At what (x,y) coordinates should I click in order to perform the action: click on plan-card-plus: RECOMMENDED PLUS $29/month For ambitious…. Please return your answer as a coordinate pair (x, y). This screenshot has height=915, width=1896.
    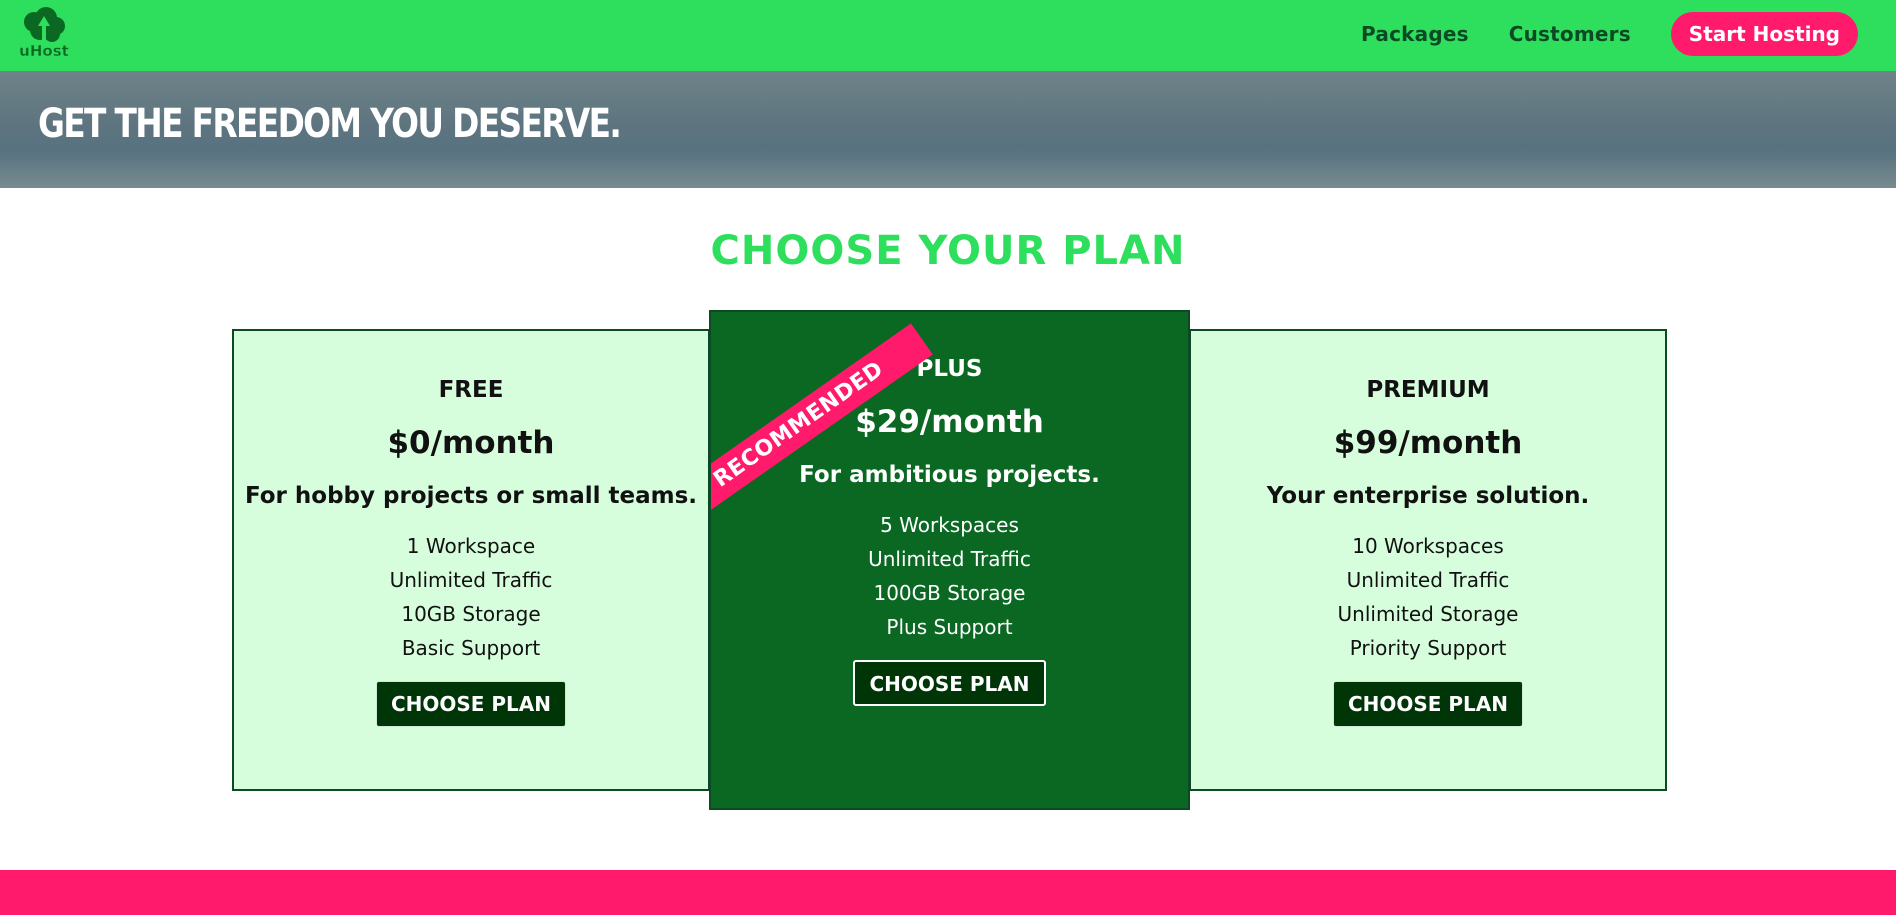
    Looking at the image, I should click on (949, 560).